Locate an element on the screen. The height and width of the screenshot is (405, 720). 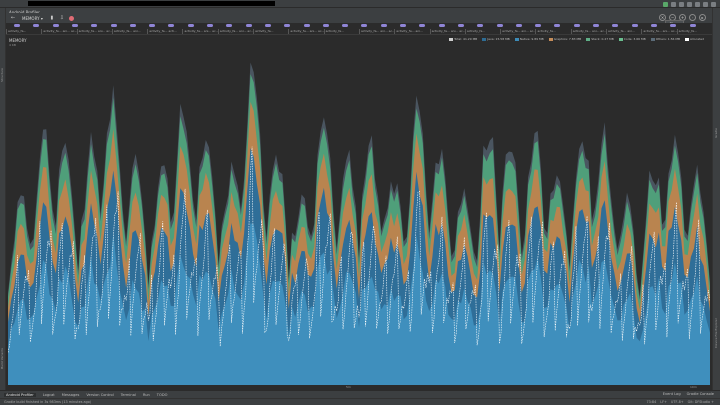
status-item: UTF-8+ is located at coordinates (677, 402).